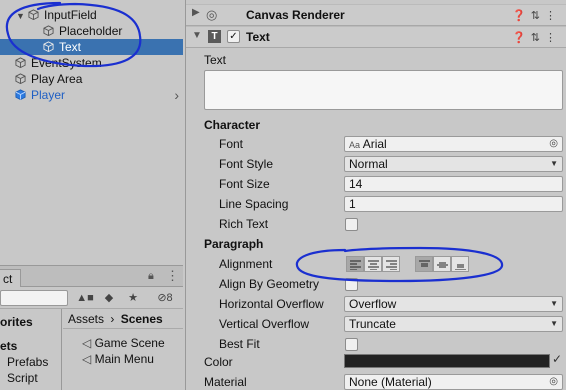 The image size is (566, 390). What do you see at coordinates (232, 125) in the screenshot?
I see `character-section-header: Character` at bounding box center [232, 125].